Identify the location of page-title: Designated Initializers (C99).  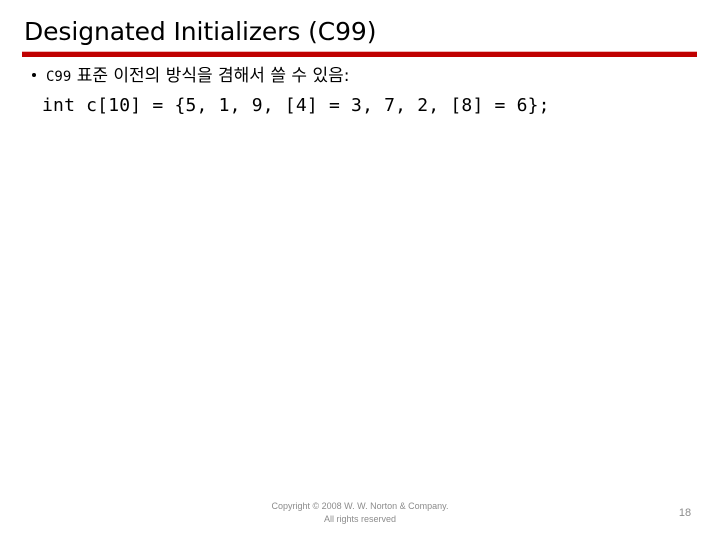
(200, 31).